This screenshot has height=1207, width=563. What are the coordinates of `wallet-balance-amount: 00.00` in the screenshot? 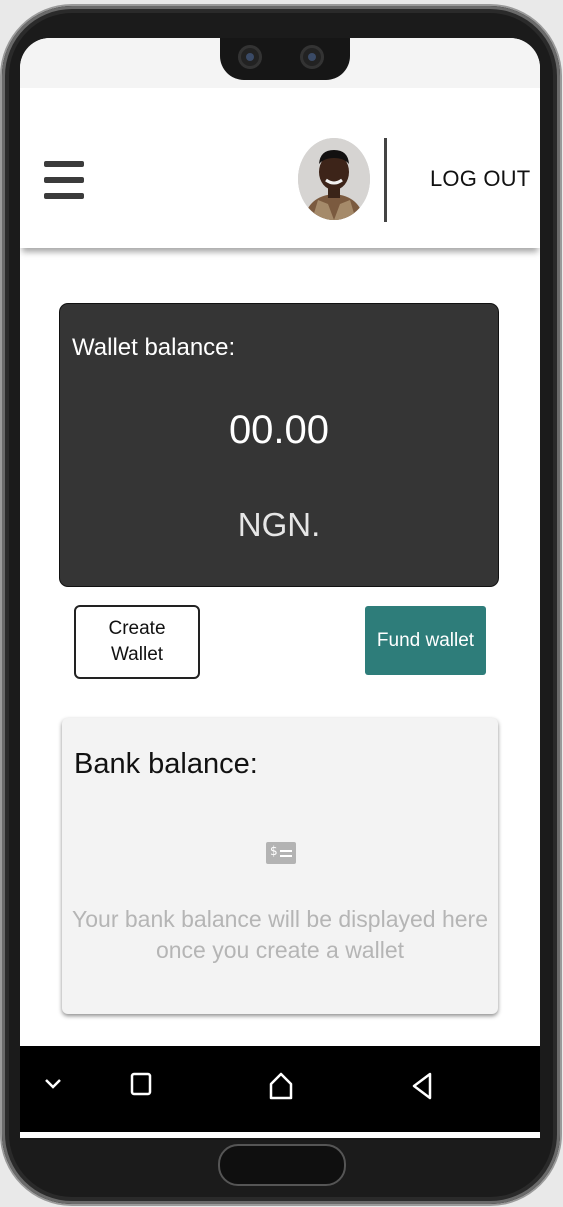 It's located at (279, 430).